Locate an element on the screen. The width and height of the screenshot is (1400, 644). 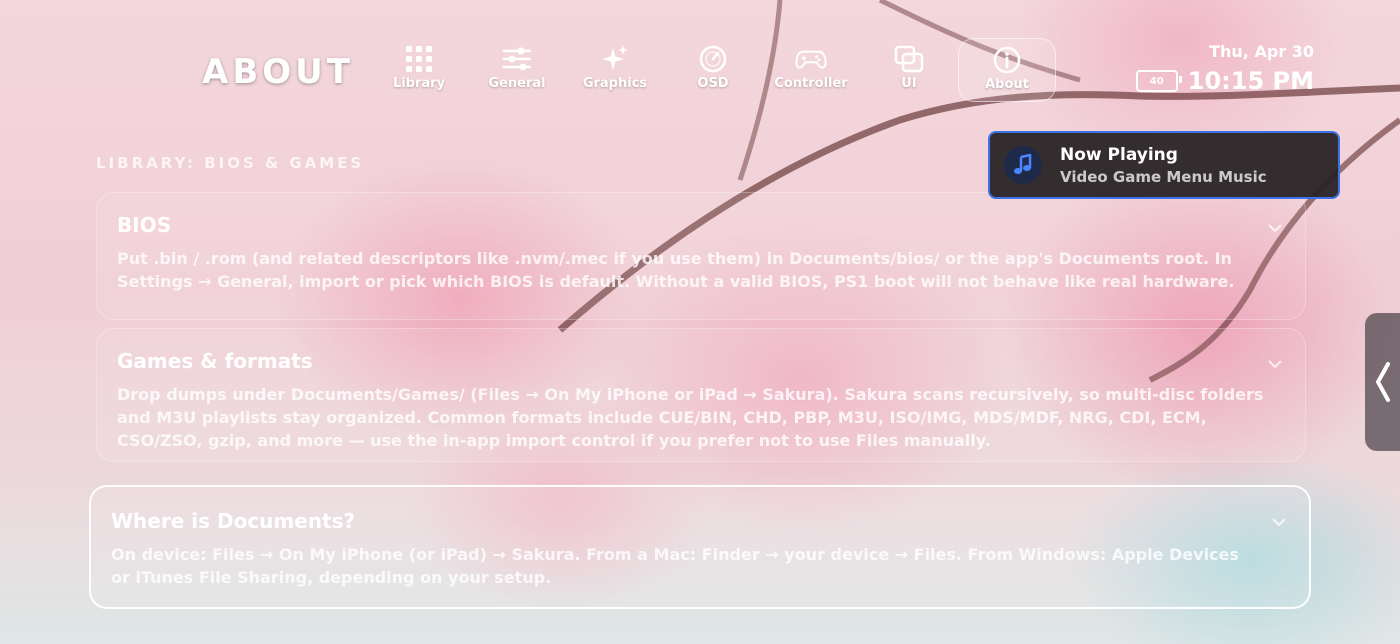
status-clock: Thu, Apr 30 40 10:15 PM is located at coordinates (1224, 68).